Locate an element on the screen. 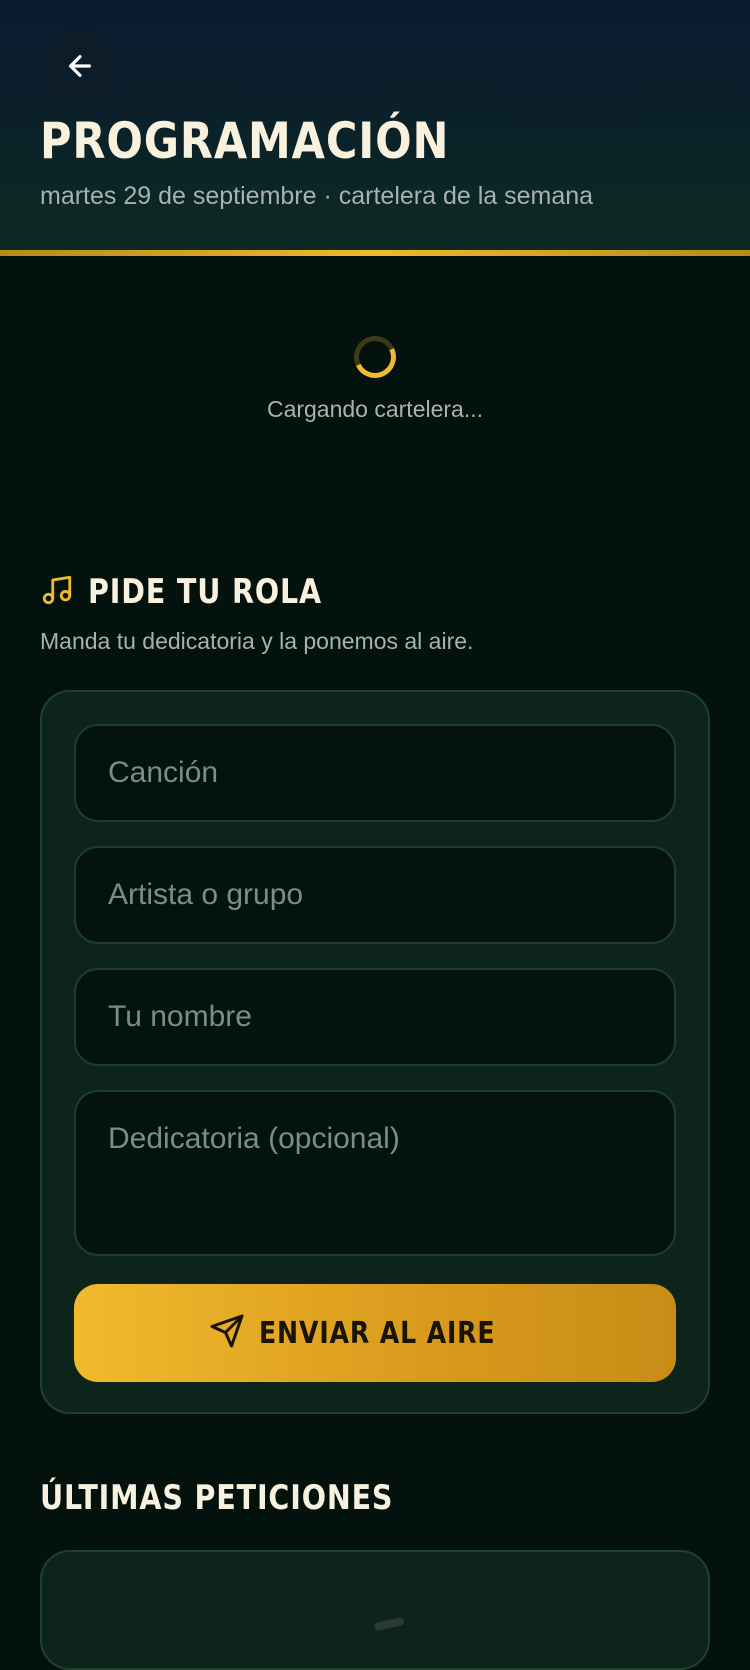 Image resolution: width=750 pixels, height=1670 pixels. name-input-placeholder: Tu nombre is located at coordinates (180, 1016).